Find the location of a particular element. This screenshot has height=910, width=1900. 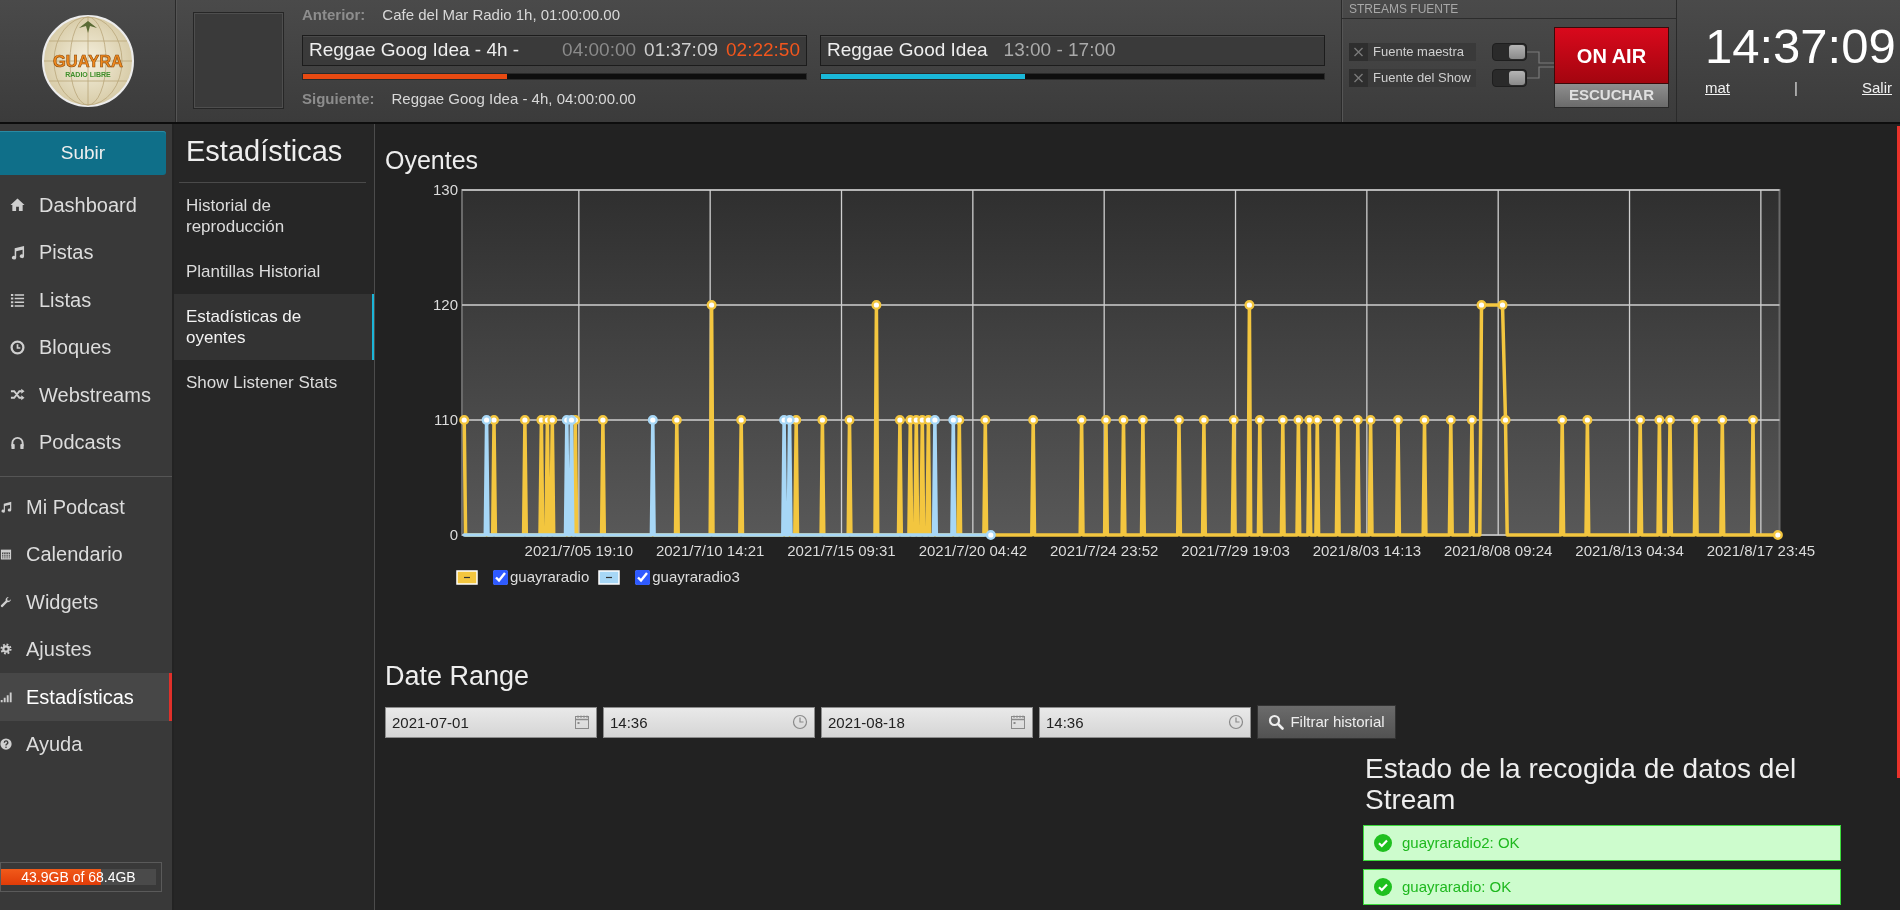

next-label: Siguiente: is located at coordinates (338, 99).